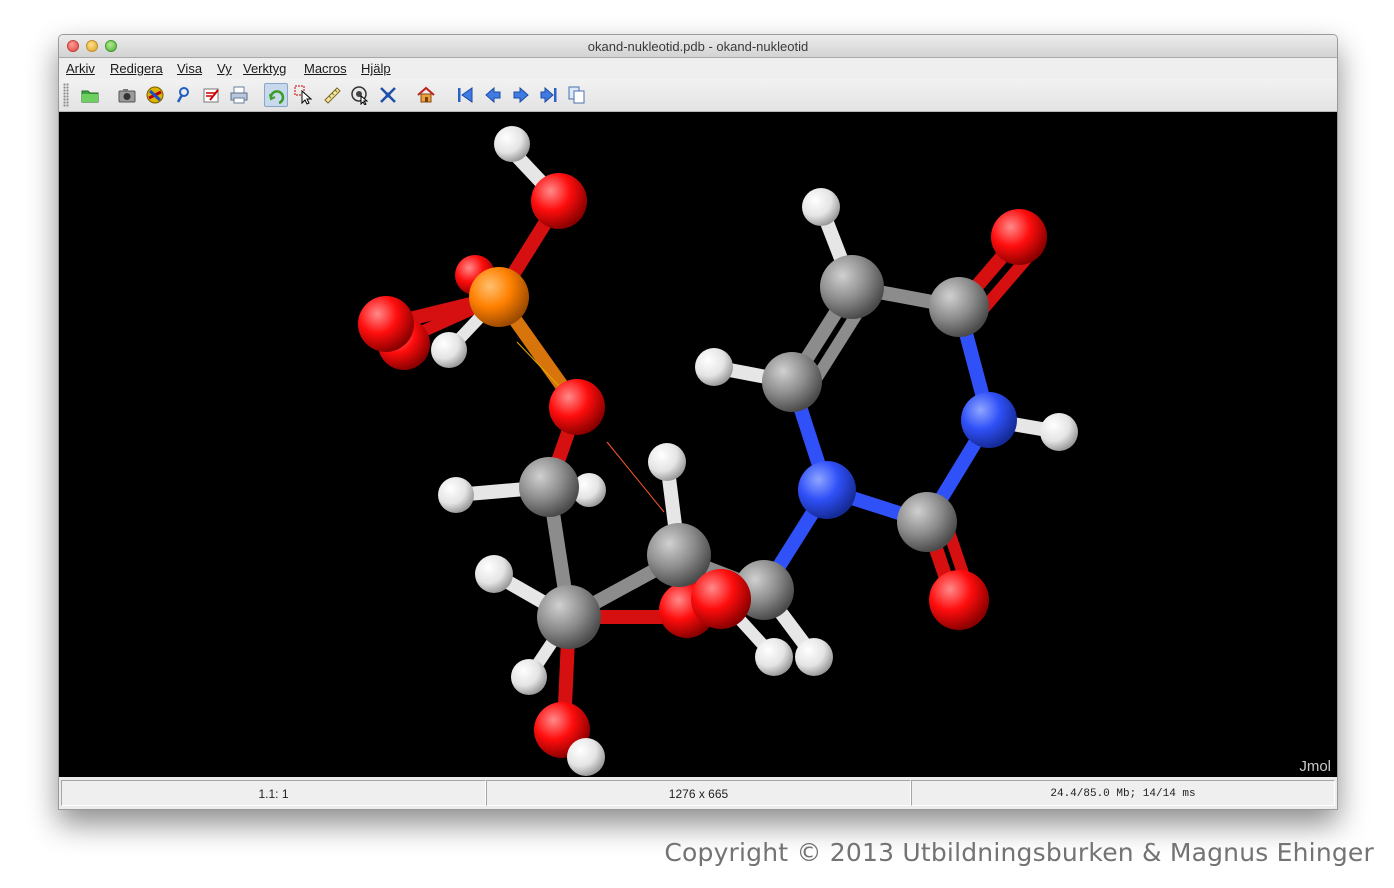 This screenshot has width=1394, height=888. I want to click on status-memory: 24.4/85.0 Mb; 14/14 ms, so click(1123, 793).